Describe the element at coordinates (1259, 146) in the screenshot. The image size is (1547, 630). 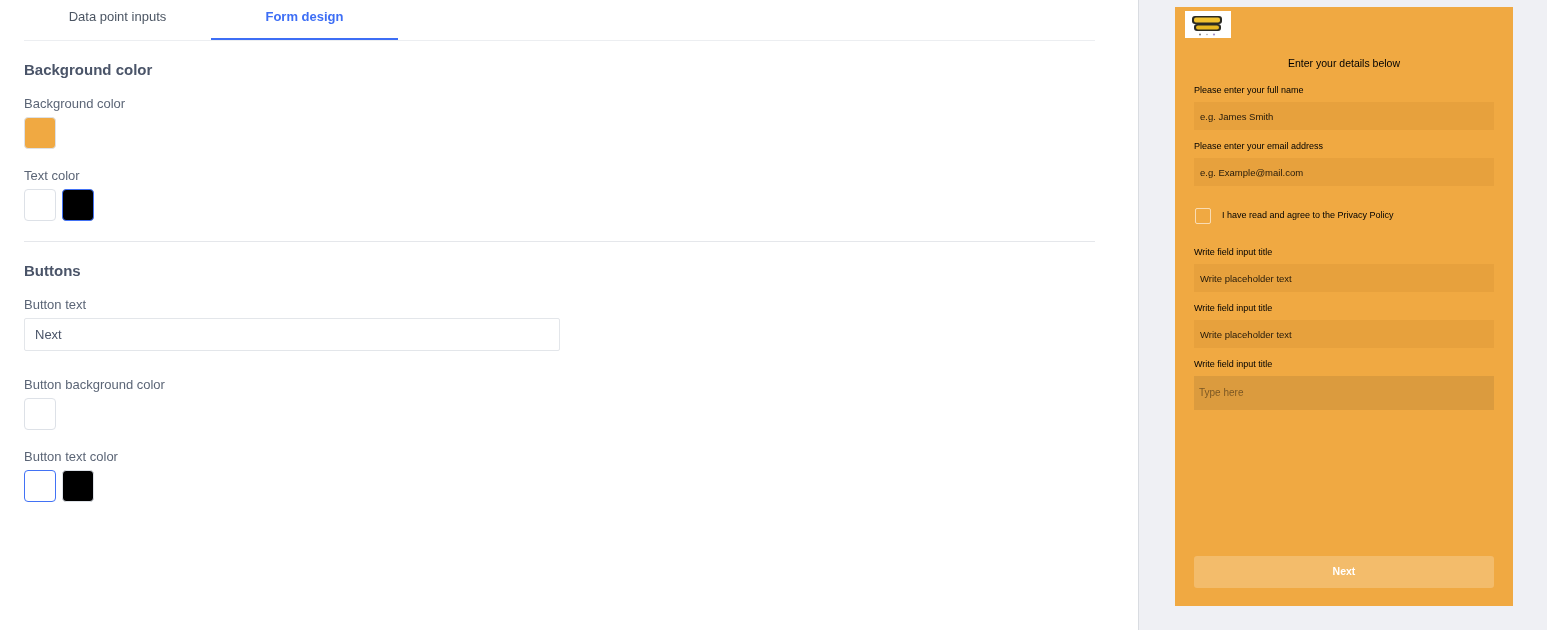
I see `field-label: Please enter your email address` at that location.